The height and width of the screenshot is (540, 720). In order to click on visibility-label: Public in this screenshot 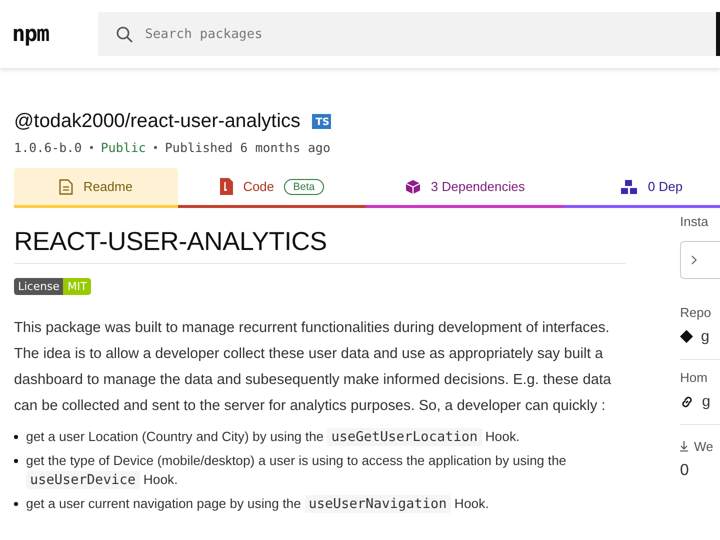, I will do `click(123, 147)`.